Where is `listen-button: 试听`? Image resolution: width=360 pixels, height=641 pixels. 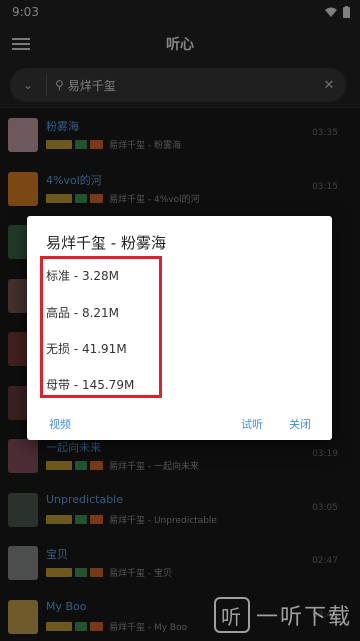
listen-button: 试听 is located at coordinates (252, 424).